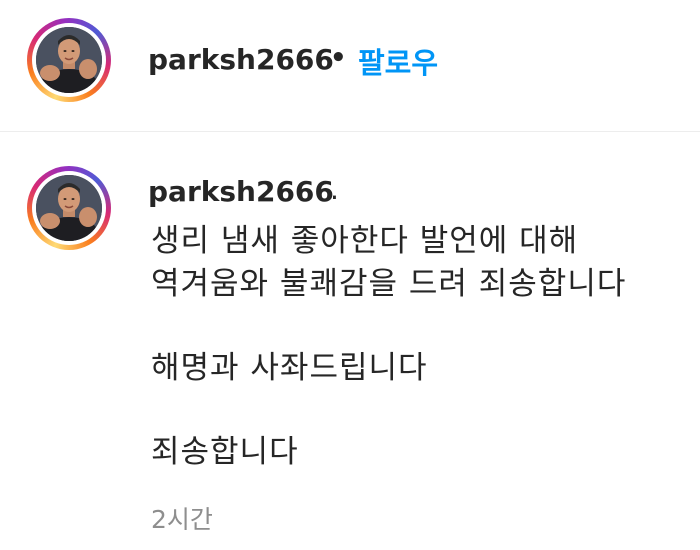 This screenshot has width=700, height=550. Describe the element at coordinates (398, 61) in the screenshot. I see `follow-button: 팔로우` at that location.